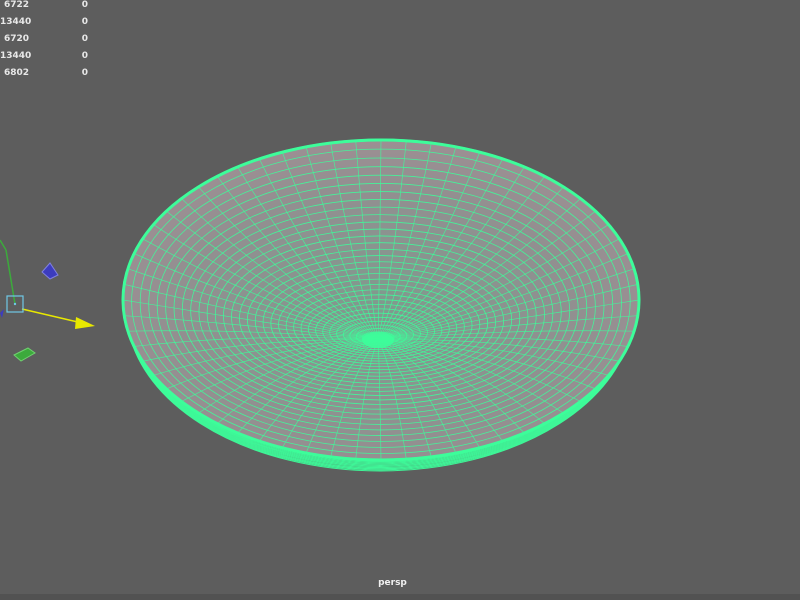 The image size is (800, 600). I want to click on xy-plane-handle-icon, so click(50, 271).